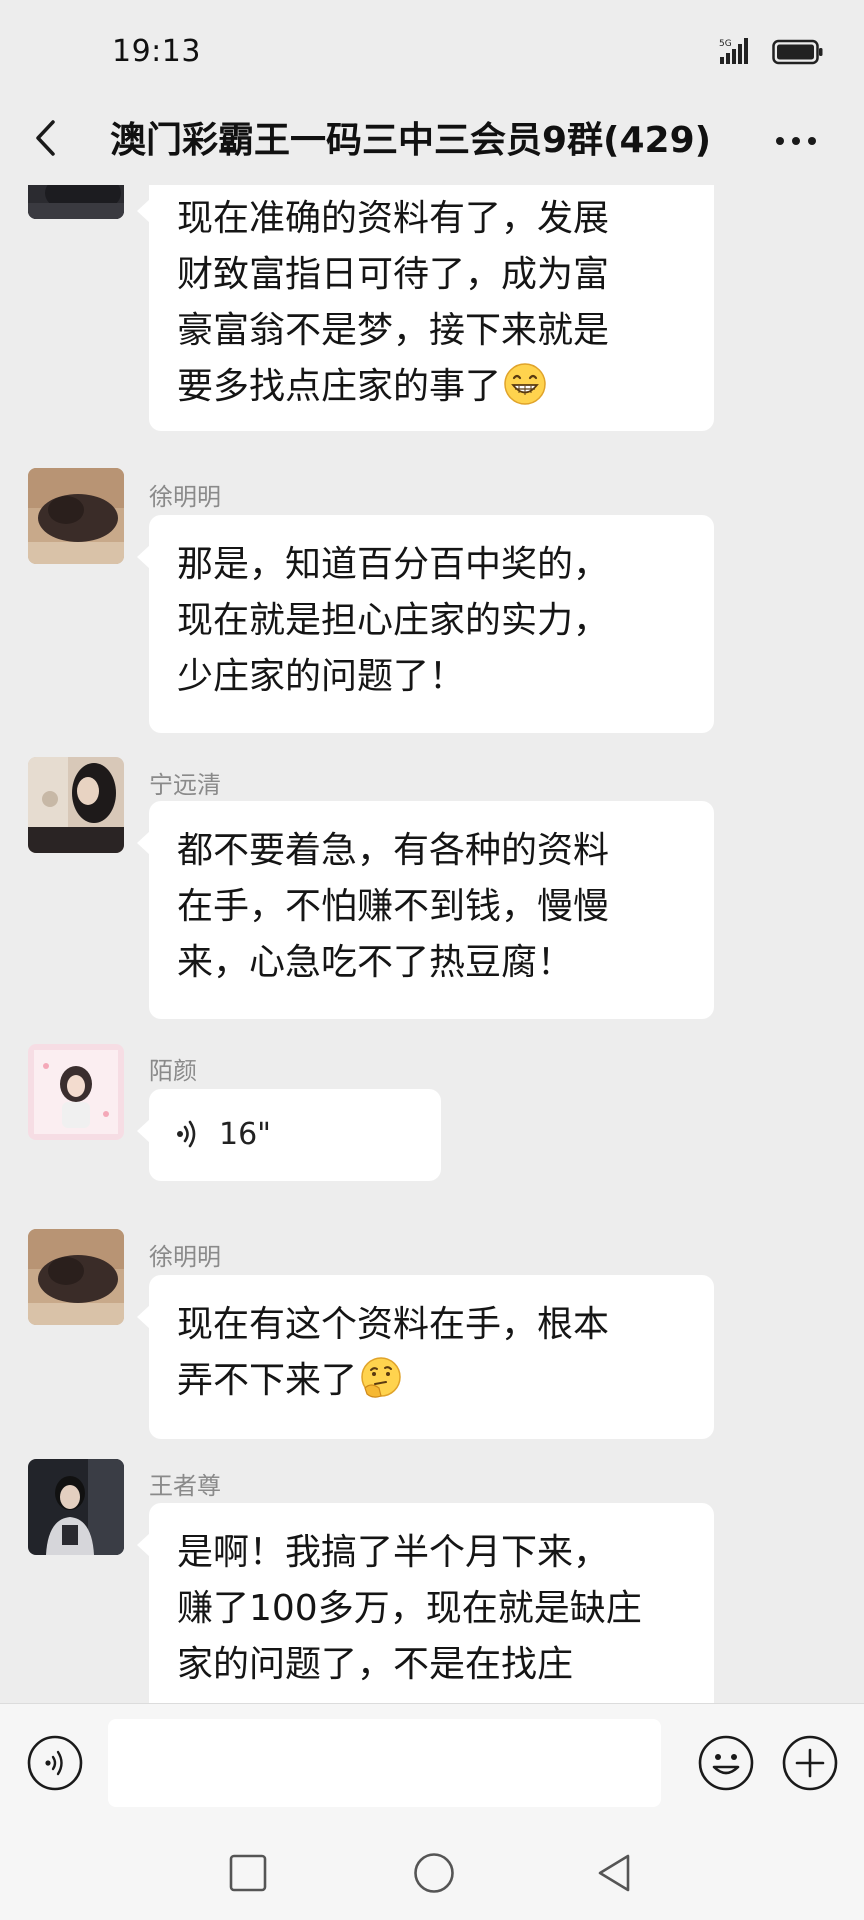 Image resolution: width=864 pixels, height=1920 pixels. I want to click on input-bar, so click(432, 1762).